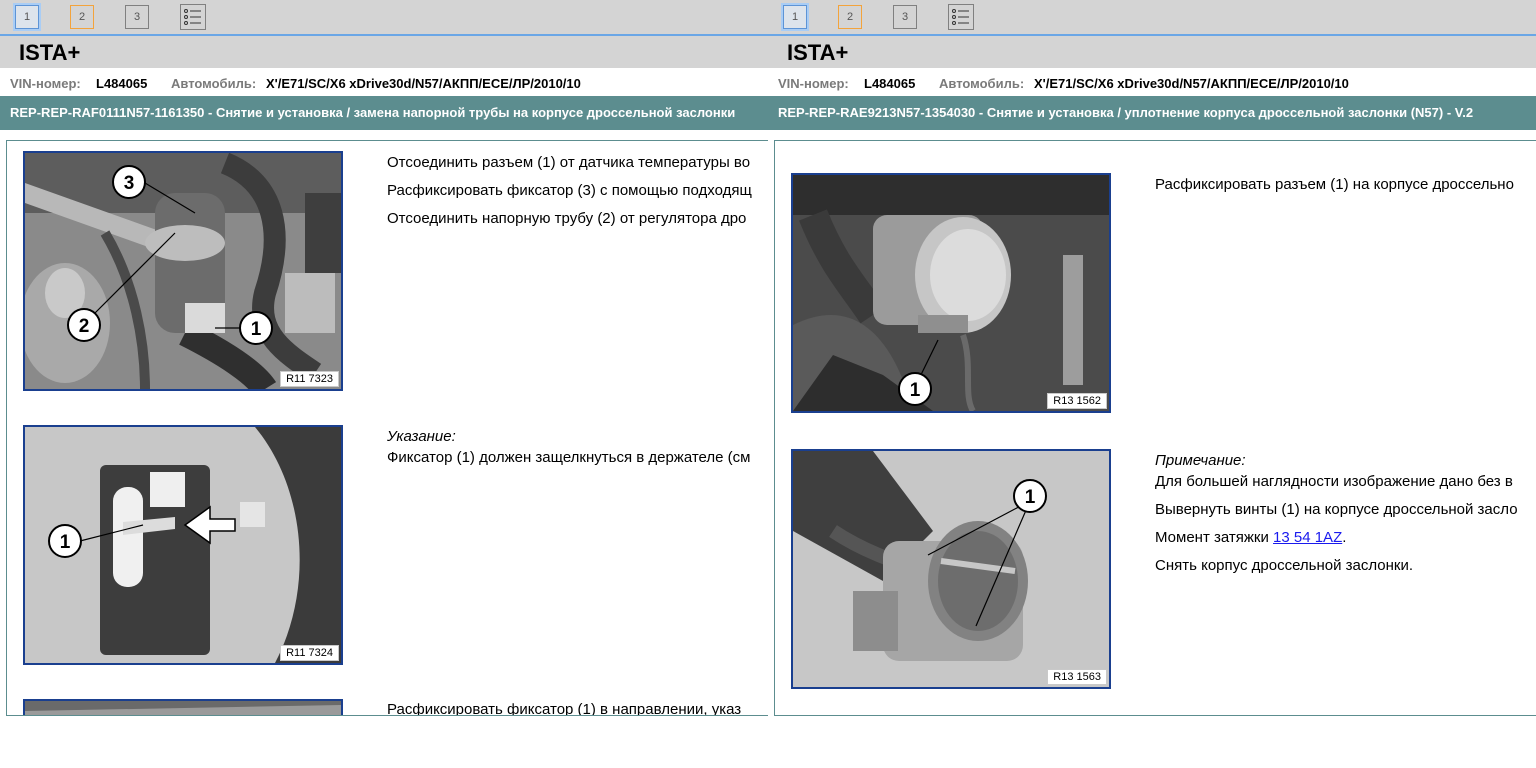 This screenshot has width=1536, height=768. Describe the element at coordinates (309, 653) in the screenshot. I see `figure-label: R11 7324` at that location.